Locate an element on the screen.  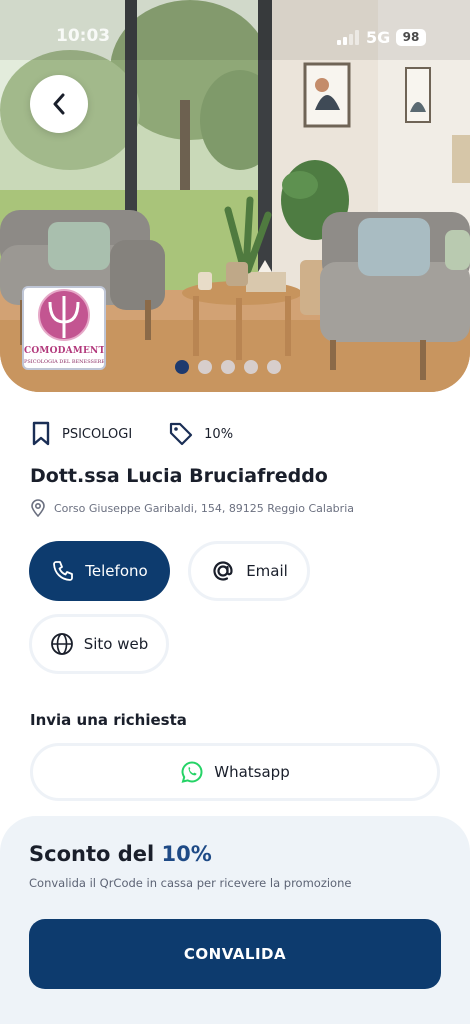
request-section-title: Invia una richiesta is located at coordinates (108, 720).